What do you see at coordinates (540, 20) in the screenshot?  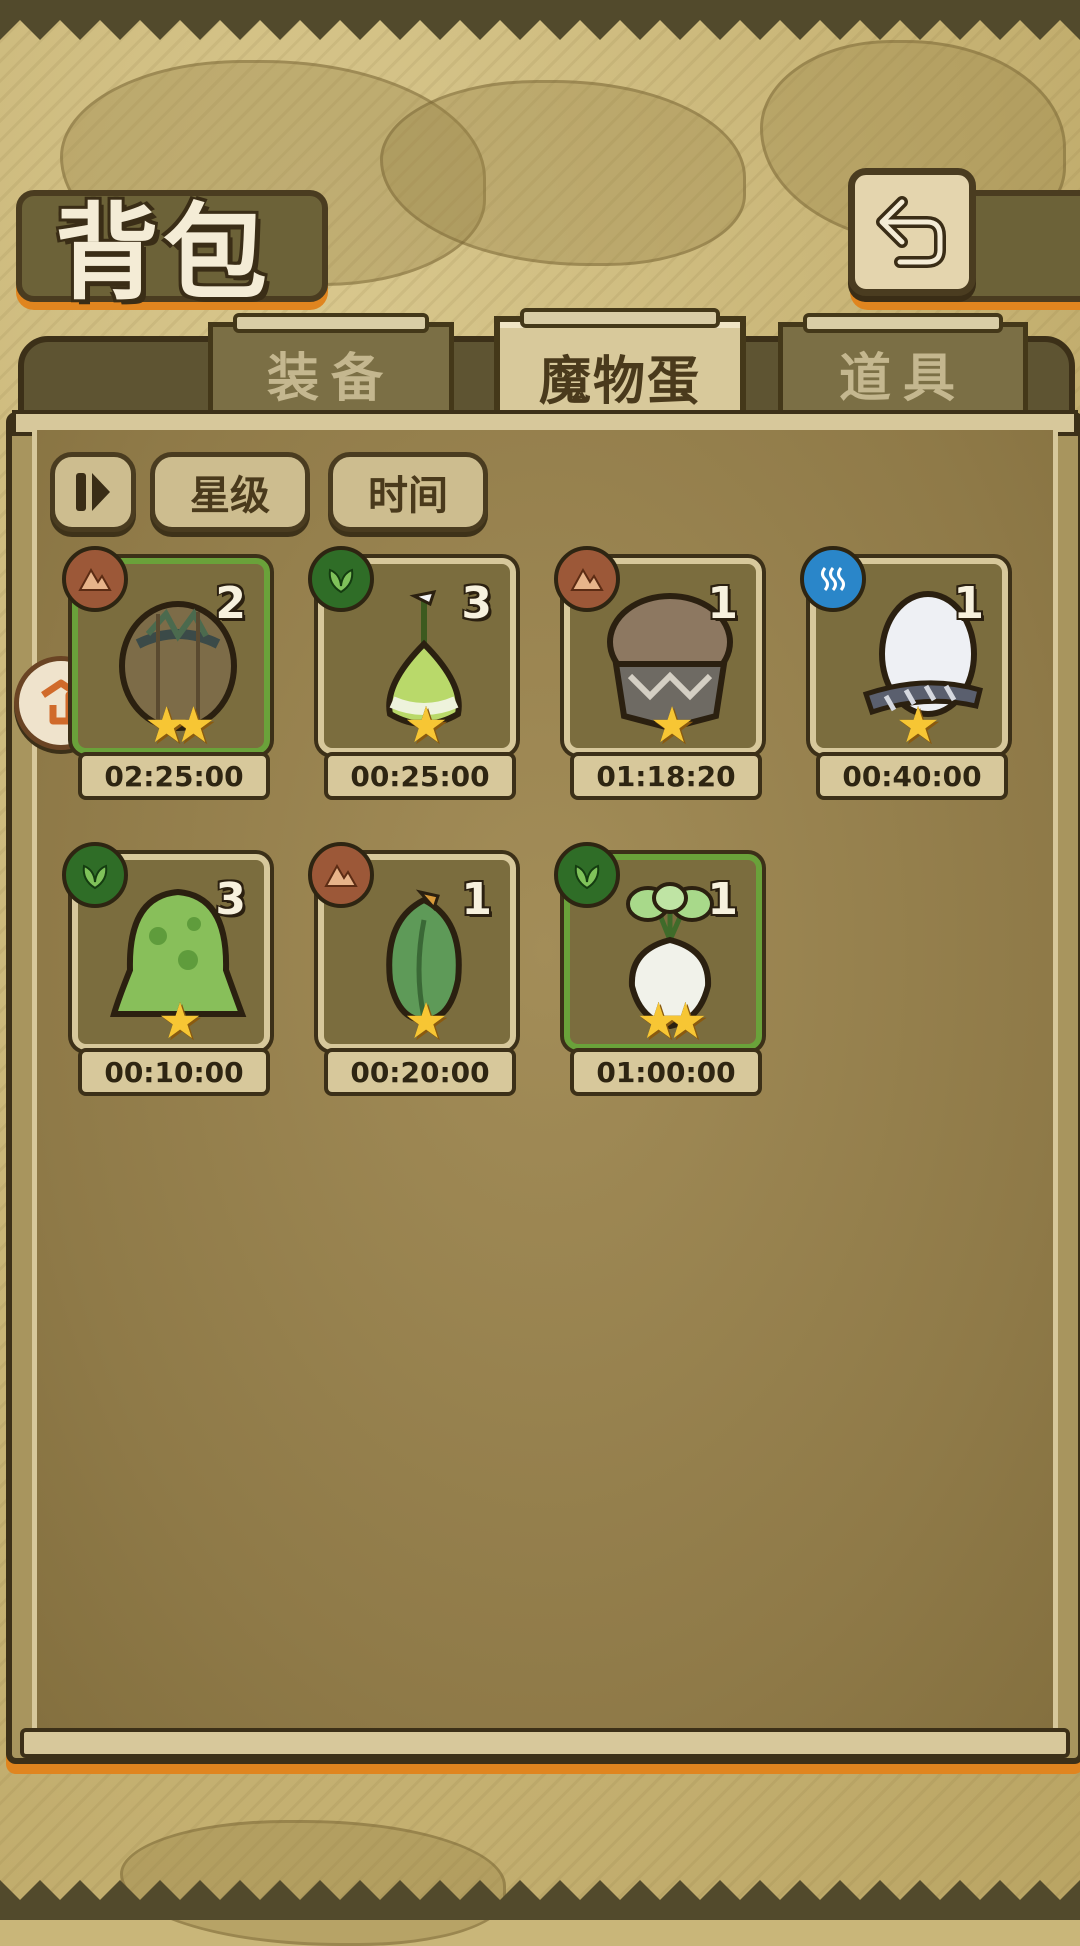 I see `torn-edge-top` at bounding box center [540, 20].